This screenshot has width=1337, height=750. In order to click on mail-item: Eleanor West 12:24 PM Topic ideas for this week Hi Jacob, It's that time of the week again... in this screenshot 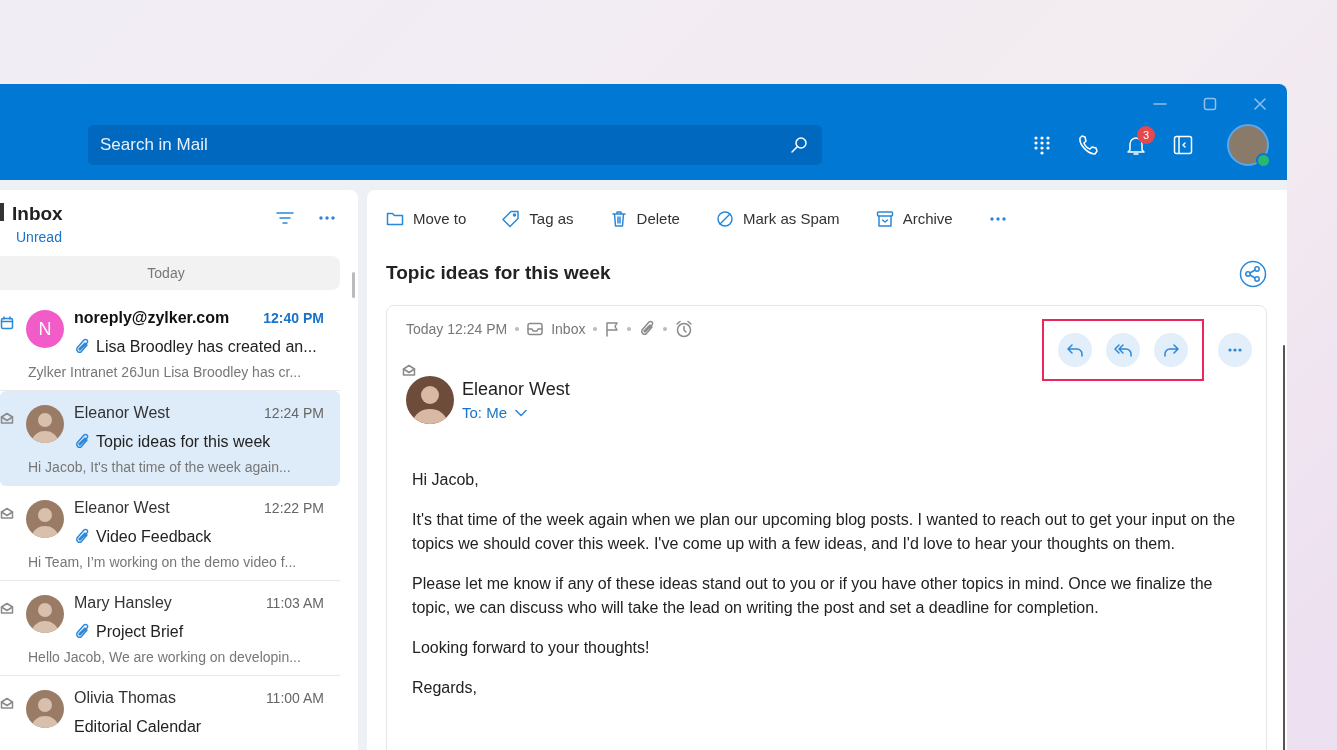, I will do `click(170, 438)`.